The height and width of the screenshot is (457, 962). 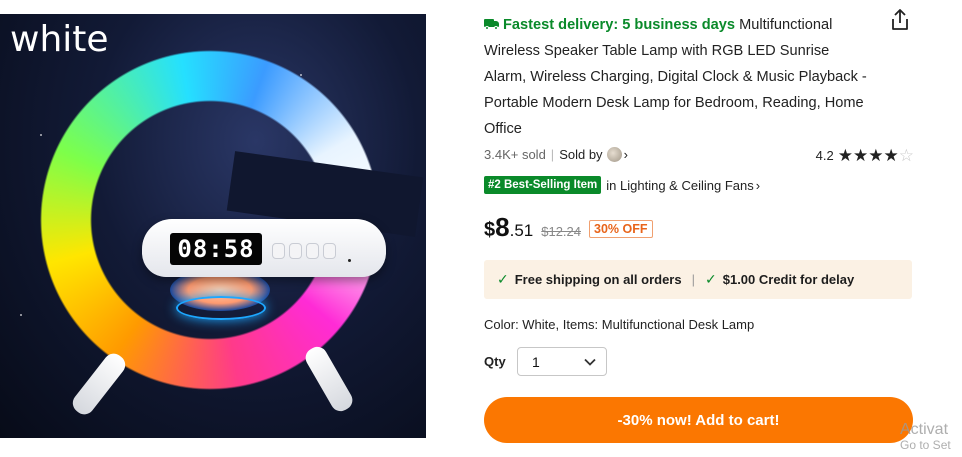 What do you see at coordinates (925, 444) in the screenshot?
I see `watermark-line2: Go to Set` at bounding box center [925, 444].